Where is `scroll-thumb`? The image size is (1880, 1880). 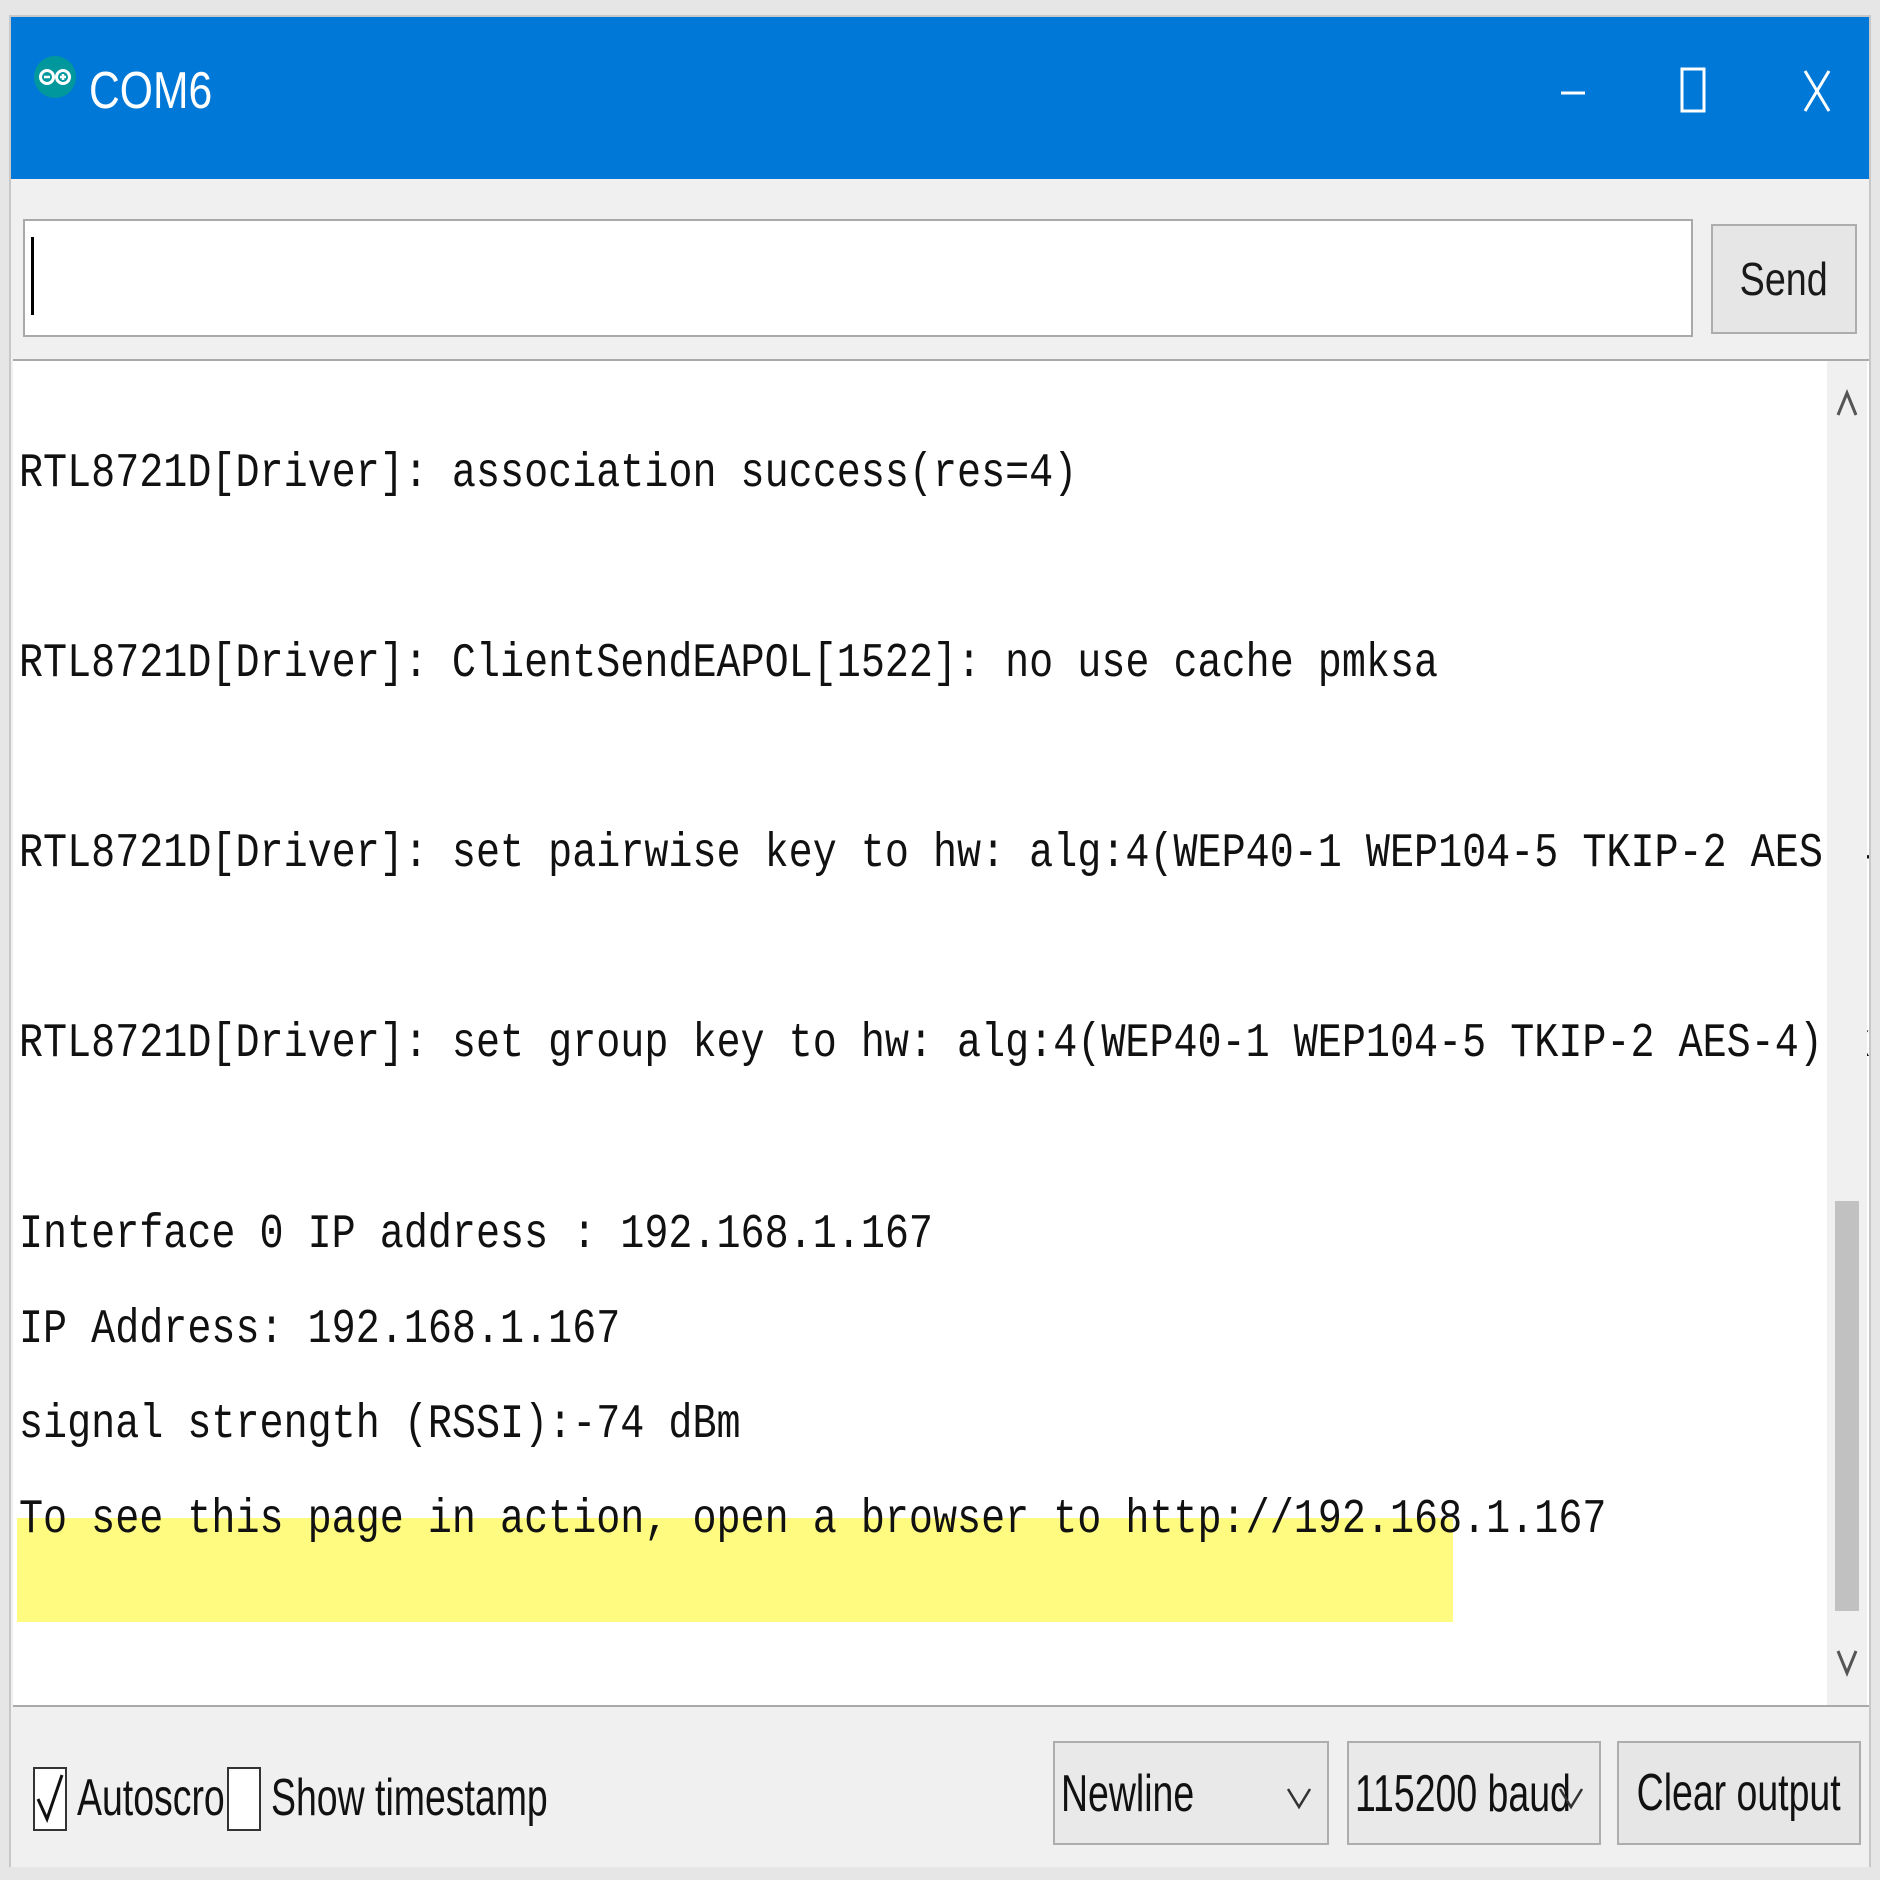
scroll-thumb is located at coordinates (1847, 1406).